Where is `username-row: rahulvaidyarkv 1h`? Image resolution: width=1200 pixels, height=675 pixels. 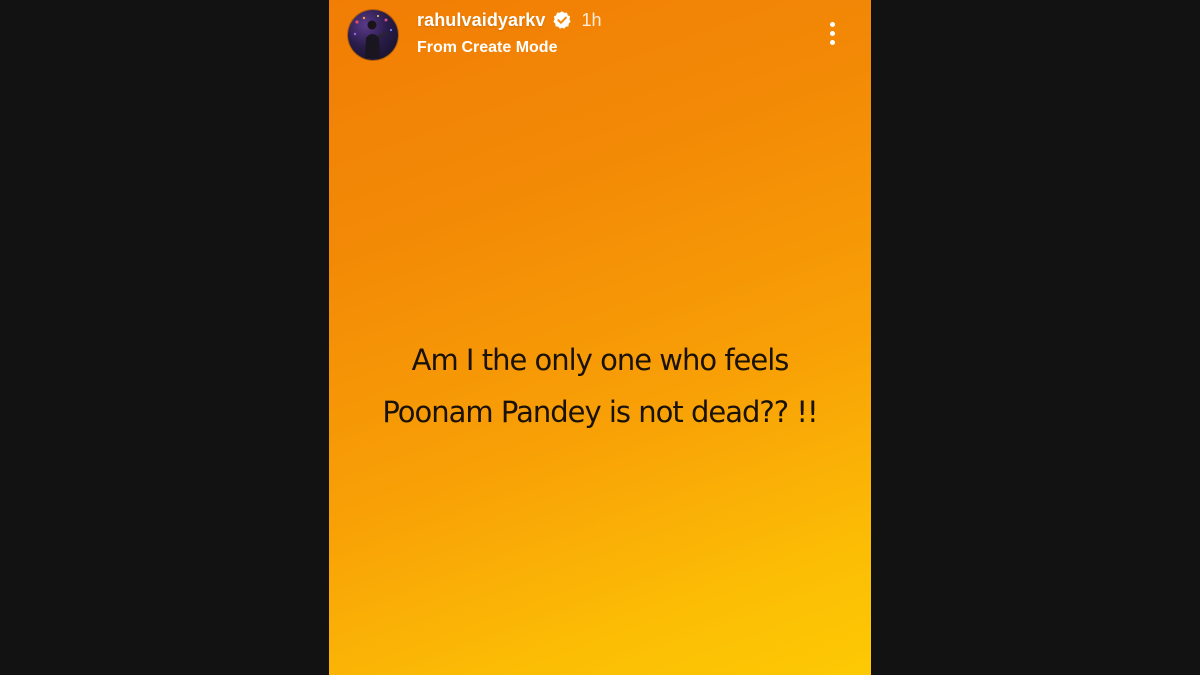 username-row: rahulvaidyarkv 1h is located at coordinates (509, 20).